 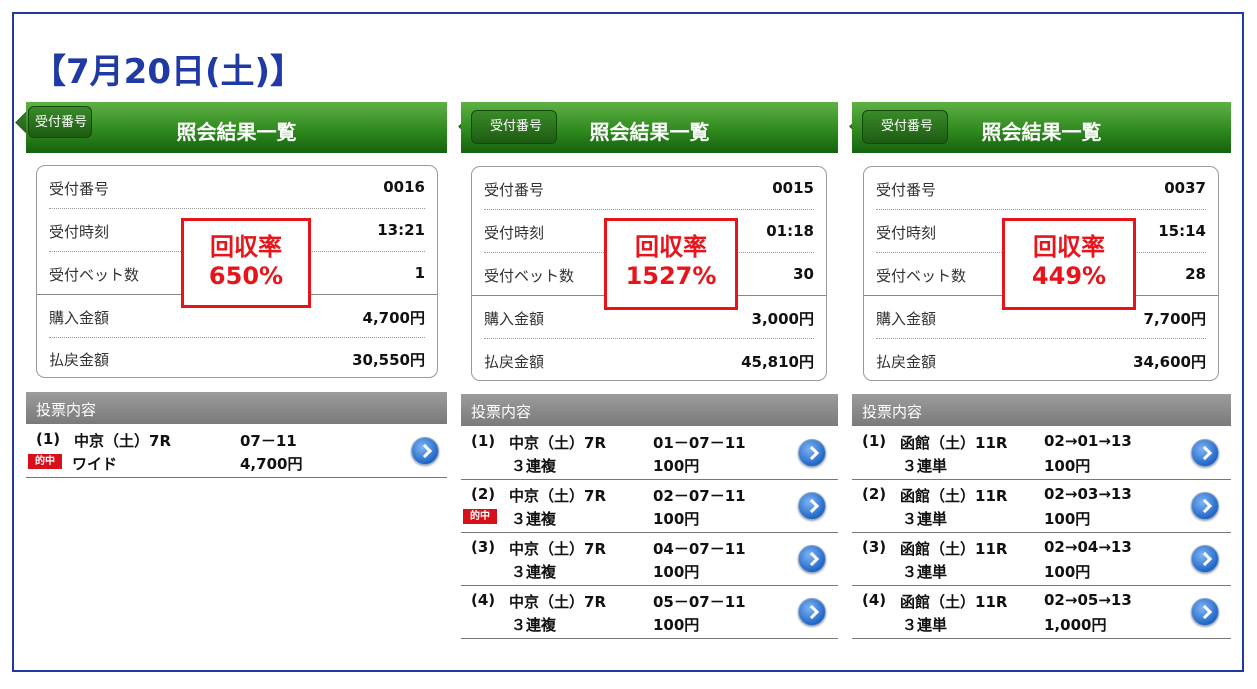 What do you see at coordinates (95, 464) in the screenshot?
I see `bet-type: ワイド` at bounding box center [95, 464].